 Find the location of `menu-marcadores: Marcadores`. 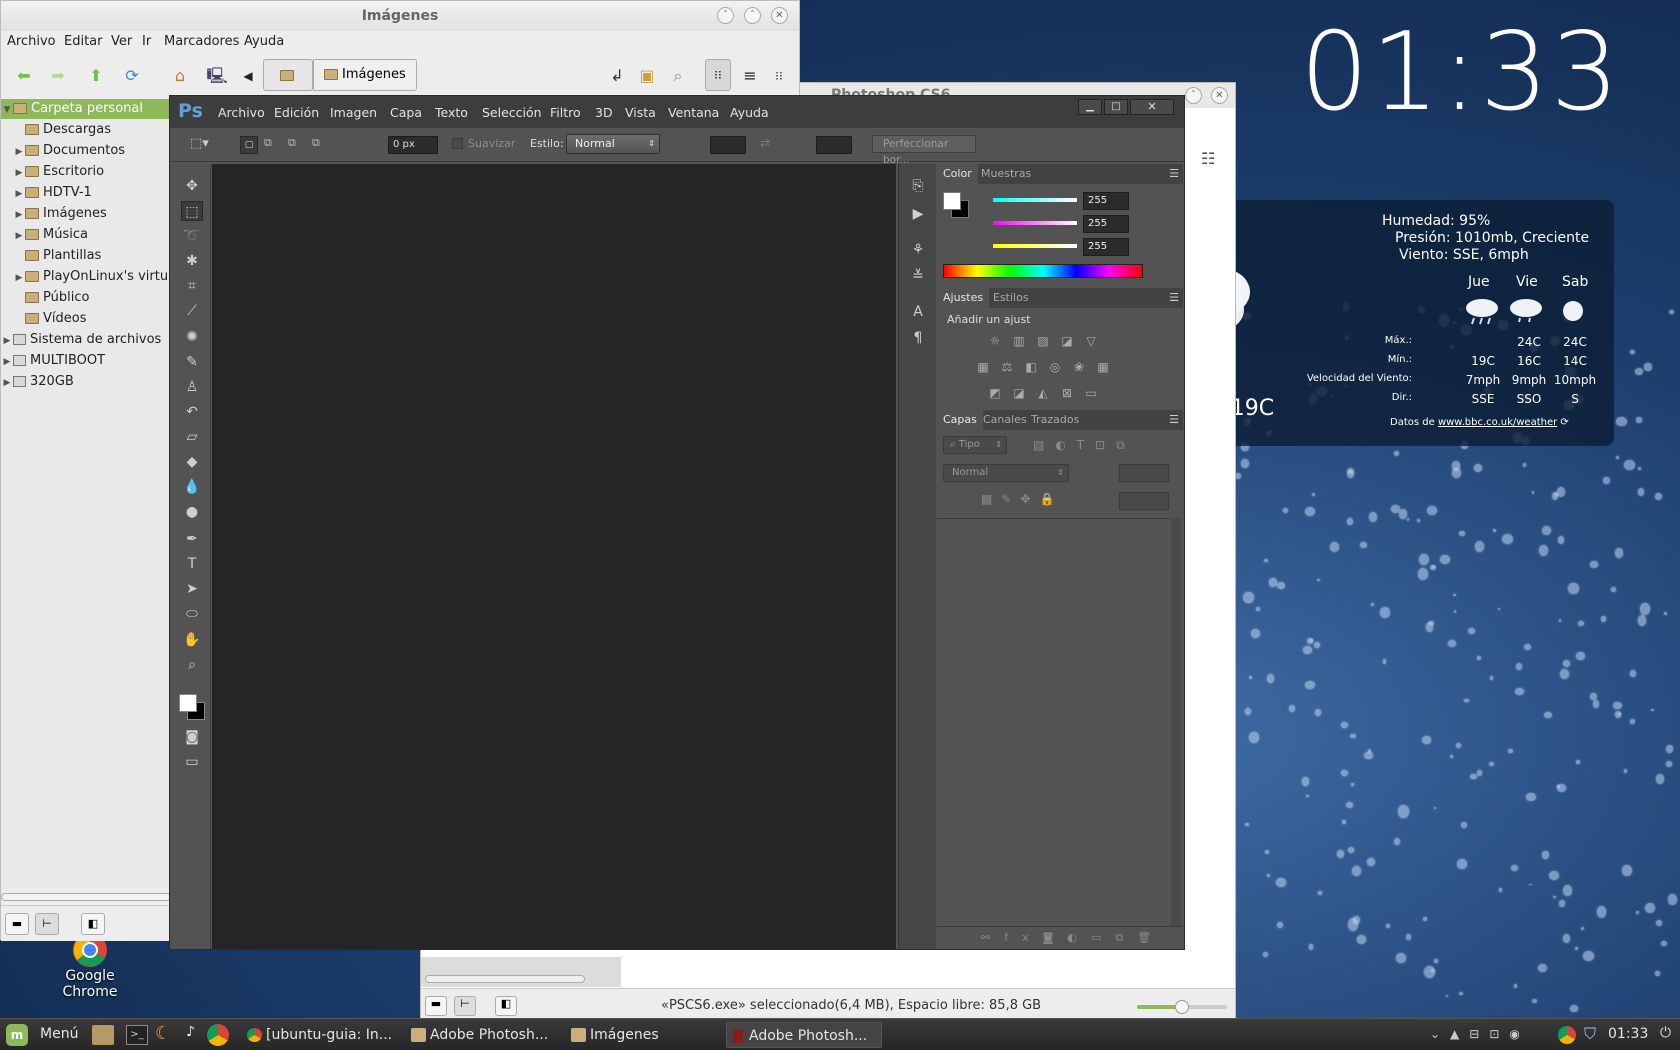

menu-marcadores: Marcadores is located at coordinates (201, 41).